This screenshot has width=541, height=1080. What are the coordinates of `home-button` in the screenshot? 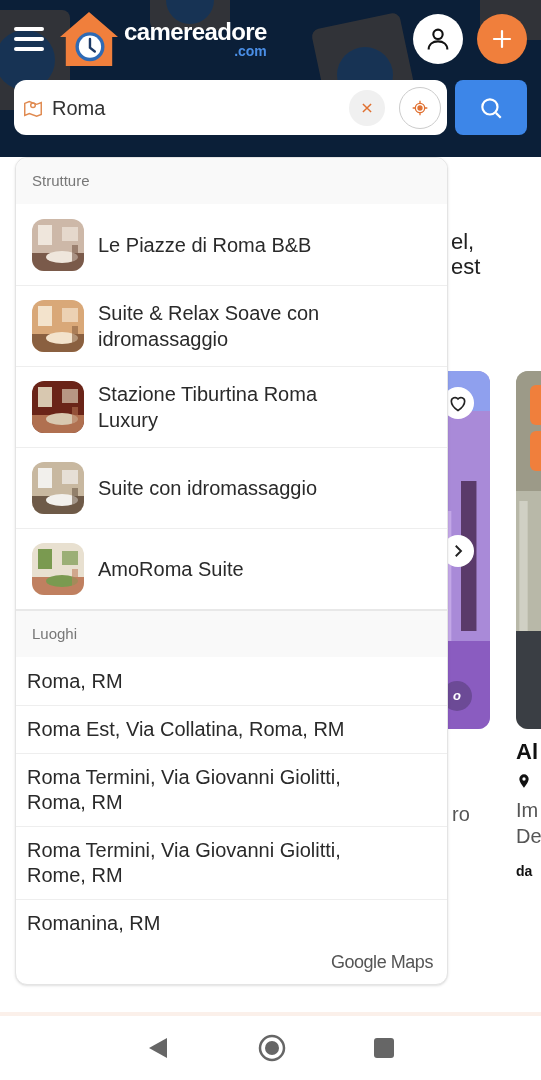 It's located at (271, 1048).